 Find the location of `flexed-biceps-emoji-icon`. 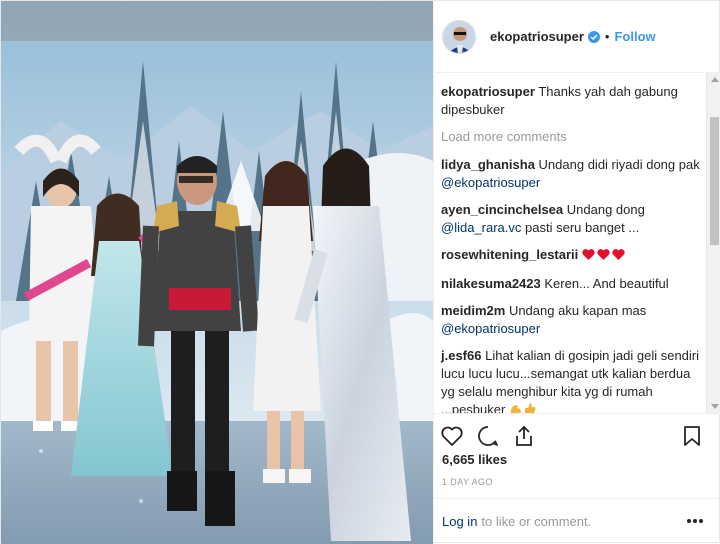

flexed-biceps-emoji-icon is located at coordinates (516, 407).